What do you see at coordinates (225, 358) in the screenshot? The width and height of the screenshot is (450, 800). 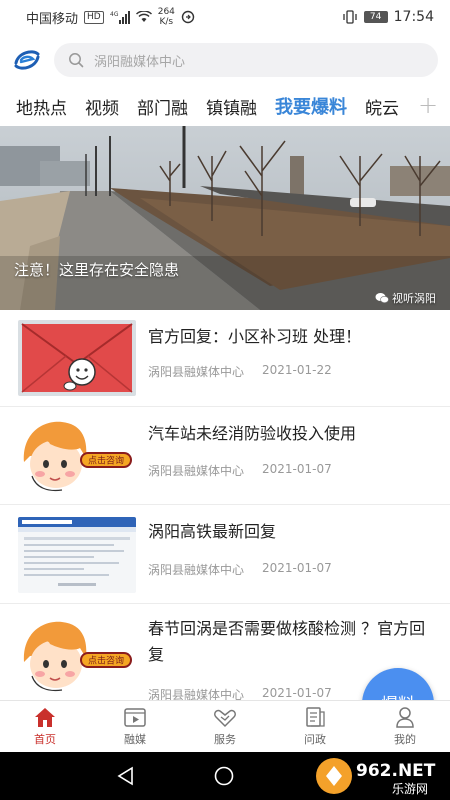 I see `news-item: 官方回复：小区补习班 处理！ 涡阳县融媒体中心 2021-01-22` at bounding box center [225, 358].